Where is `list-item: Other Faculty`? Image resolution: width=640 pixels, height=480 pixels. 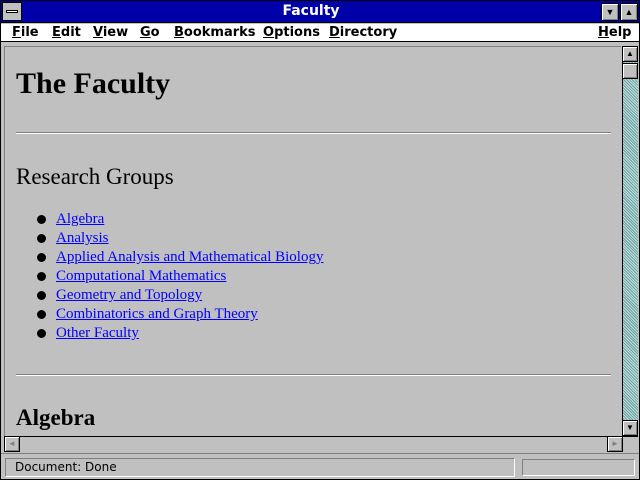
list-item: Other Faculty is located at coordinates (169, 333).